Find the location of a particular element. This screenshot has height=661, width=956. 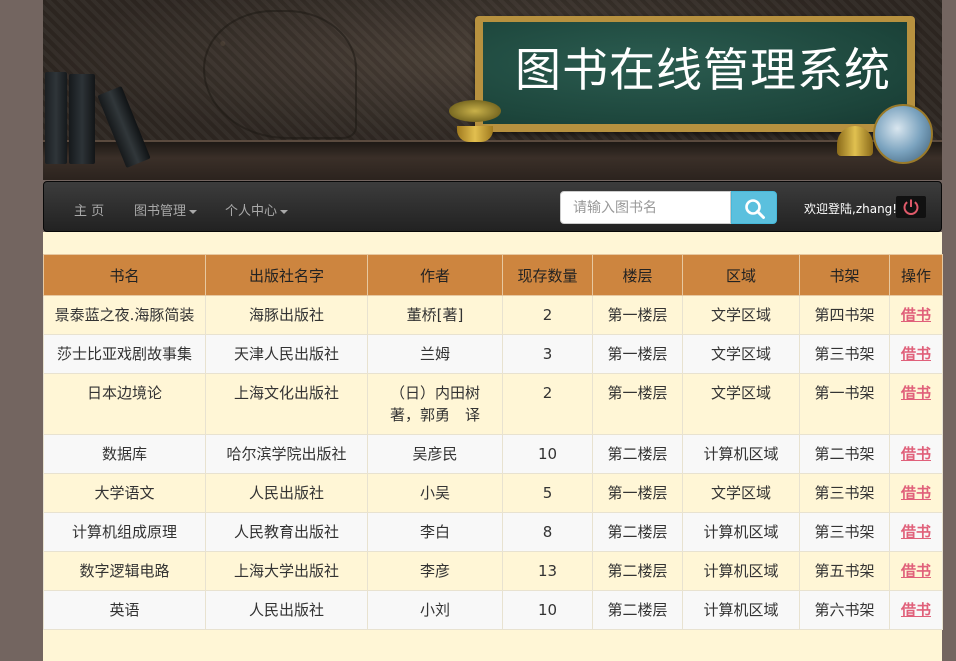

column-header: 现存数量 is located at coordinates (547, 275).